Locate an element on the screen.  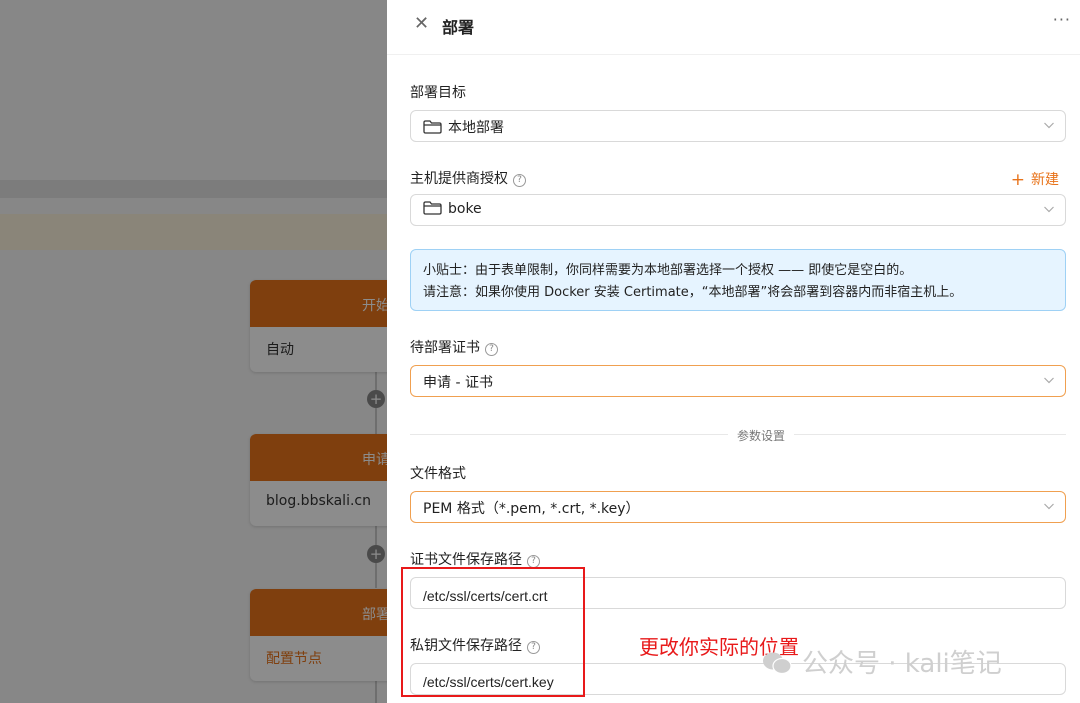
provider-auth-select: boke is located at coordinates (738, 210).